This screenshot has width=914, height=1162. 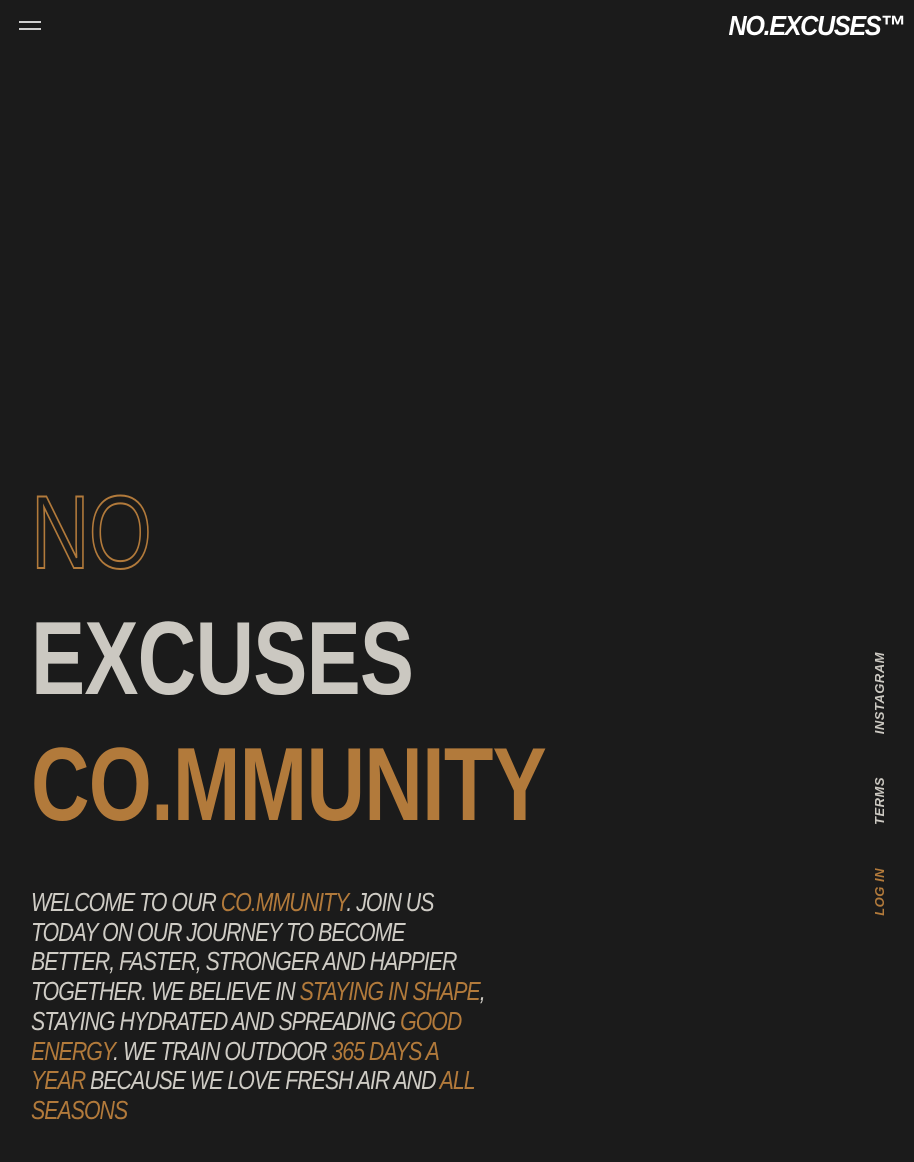 What do you see at coordinates (30, 22) in the screenshot?
I see `menu-line-top` at bounding box center [30, 22].